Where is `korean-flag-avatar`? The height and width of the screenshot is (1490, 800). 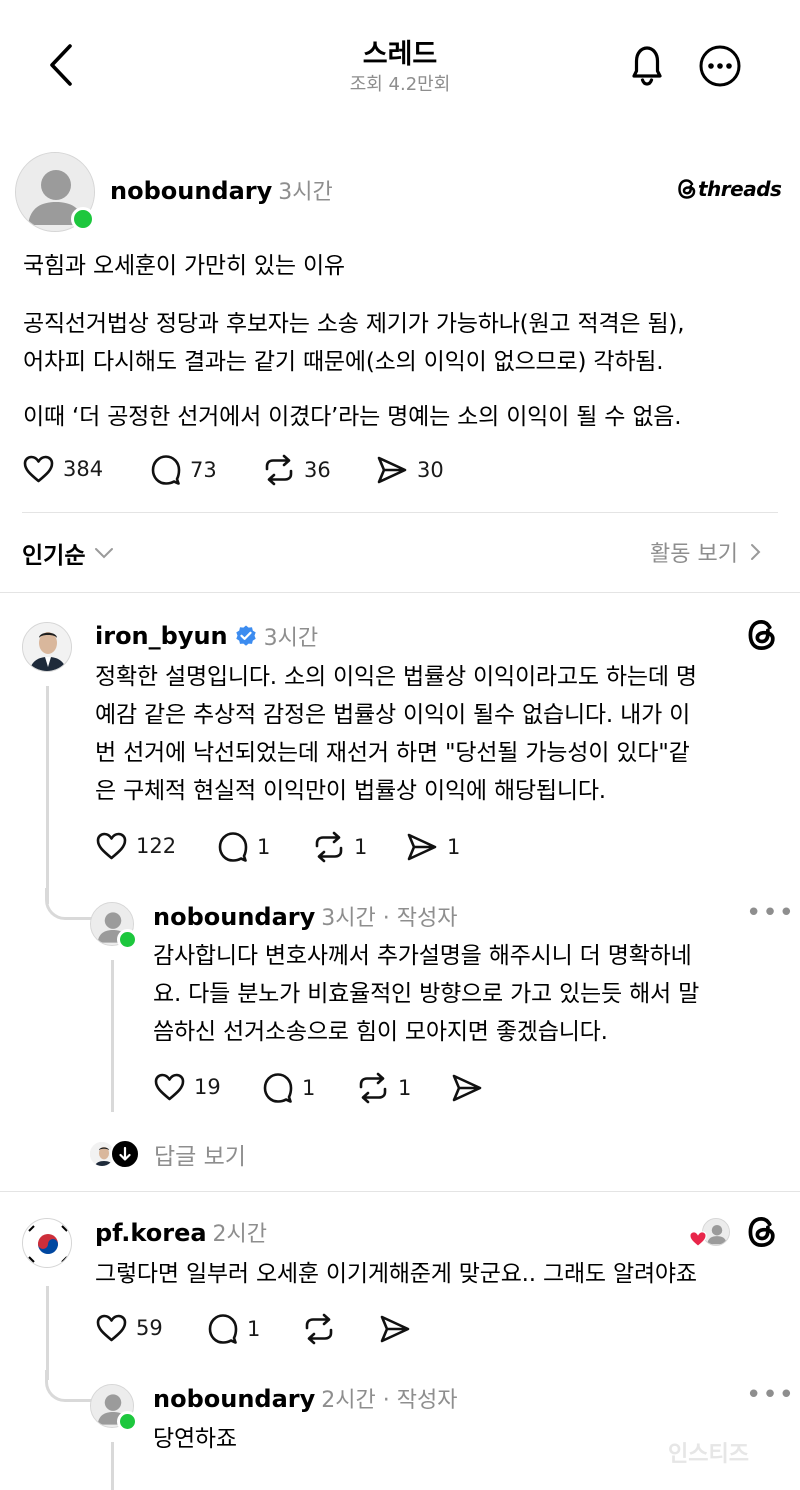
korean-flag-avatar is located at coordinates (47, 1243).